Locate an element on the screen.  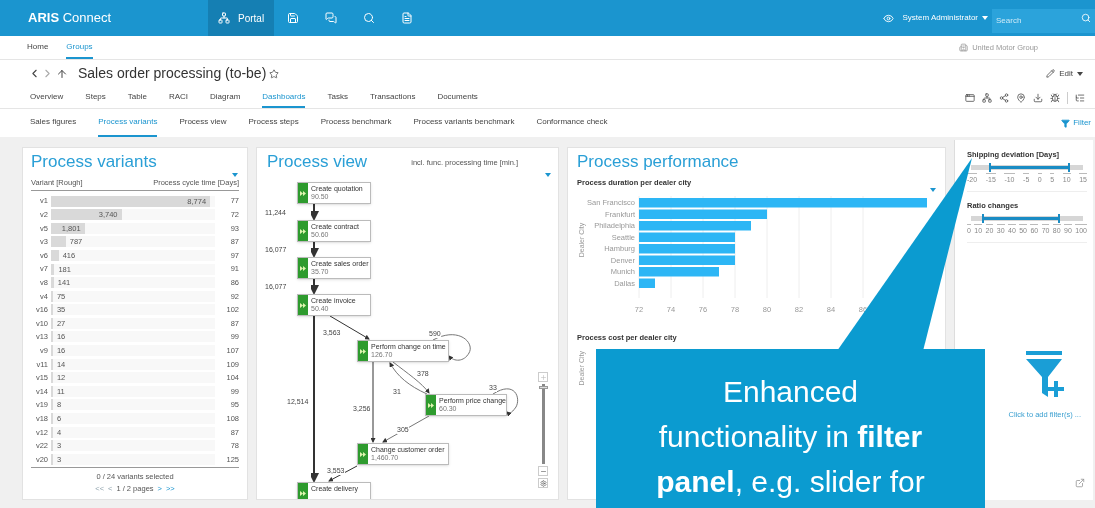
tab: Overview is located at coordinates (47, 97).